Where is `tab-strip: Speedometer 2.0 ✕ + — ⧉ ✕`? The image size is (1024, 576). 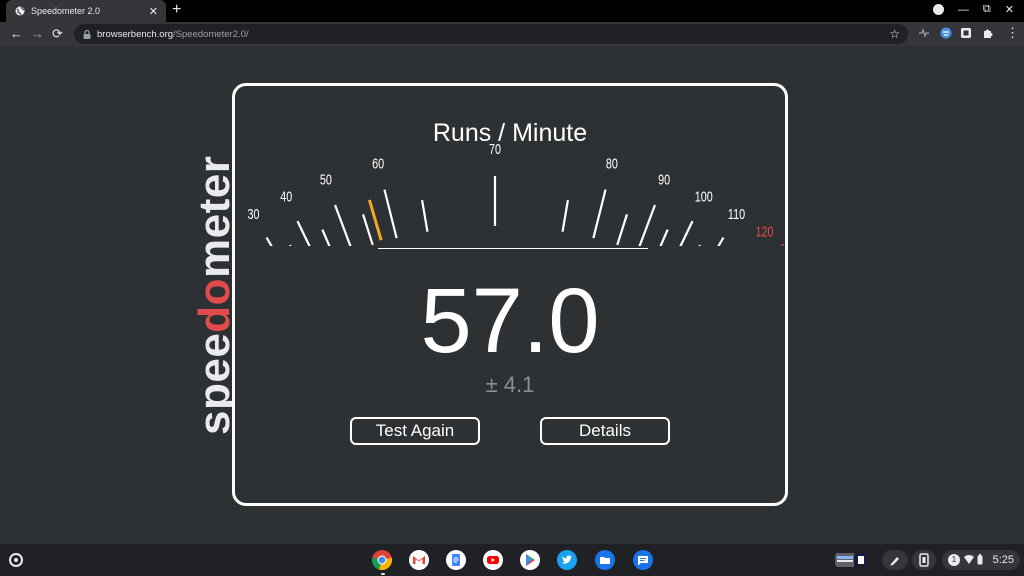 tab-strip: Speedometer 2.0 ✕ + — ⧉ ✕ is located at coordinates (512, 11).